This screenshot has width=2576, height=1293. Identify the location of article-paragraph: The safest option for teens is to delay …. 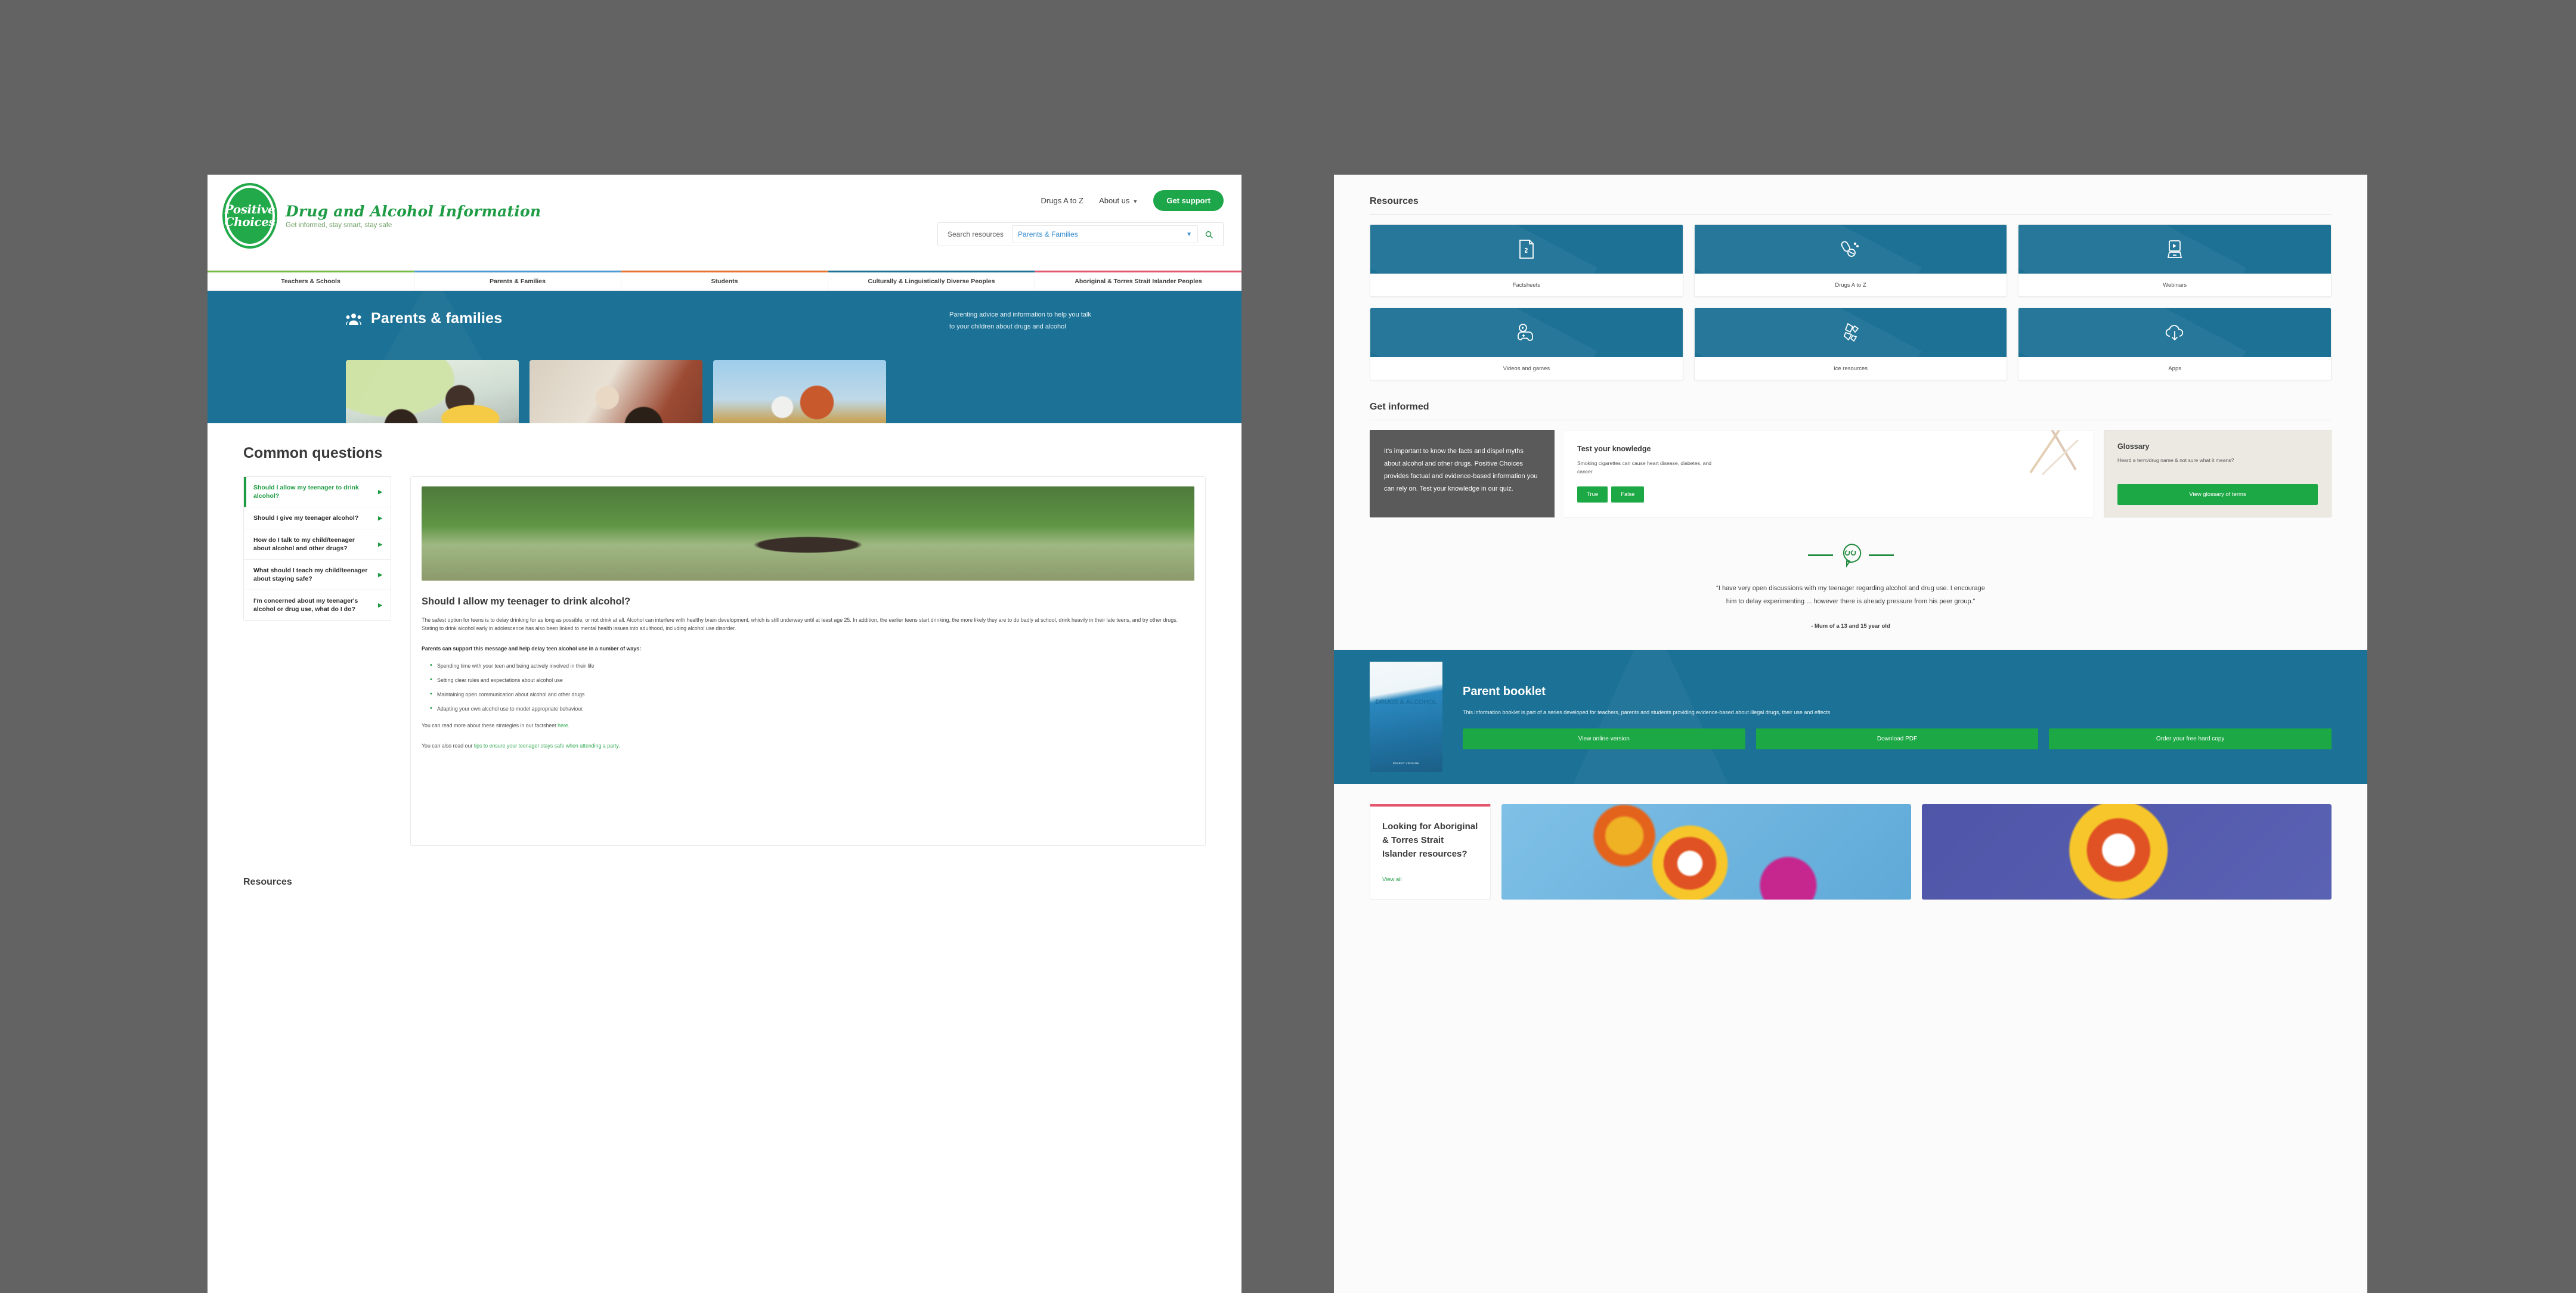
(800, 624).